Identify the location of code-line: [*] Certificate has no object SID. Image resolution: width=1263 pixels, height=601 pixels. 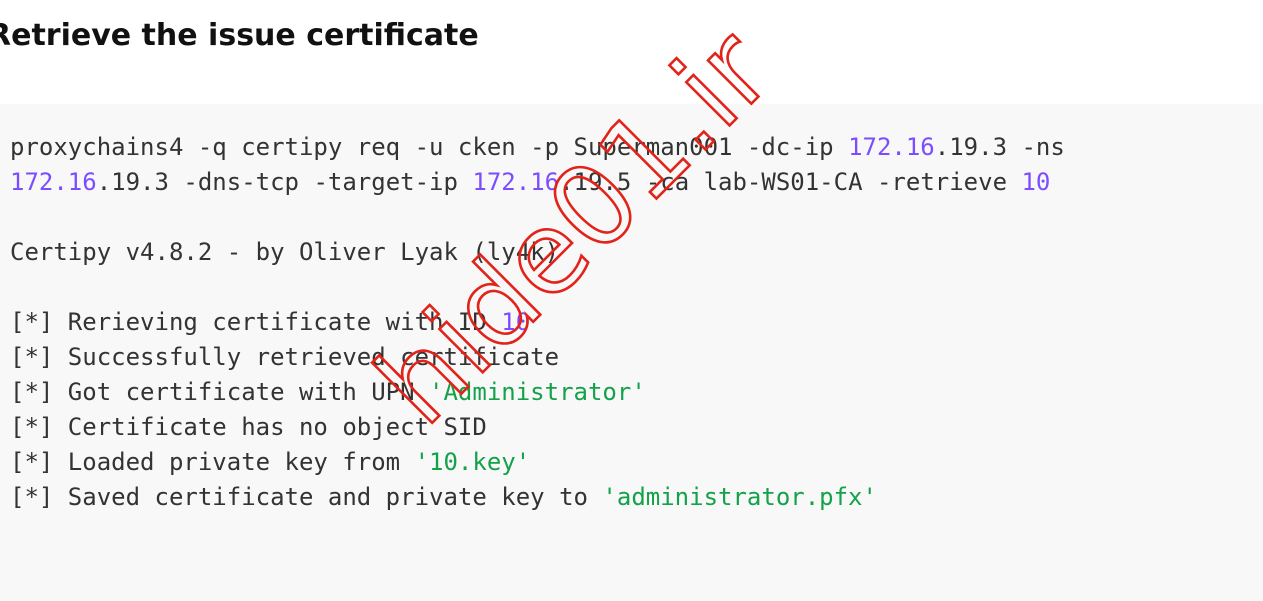
(537, 427).